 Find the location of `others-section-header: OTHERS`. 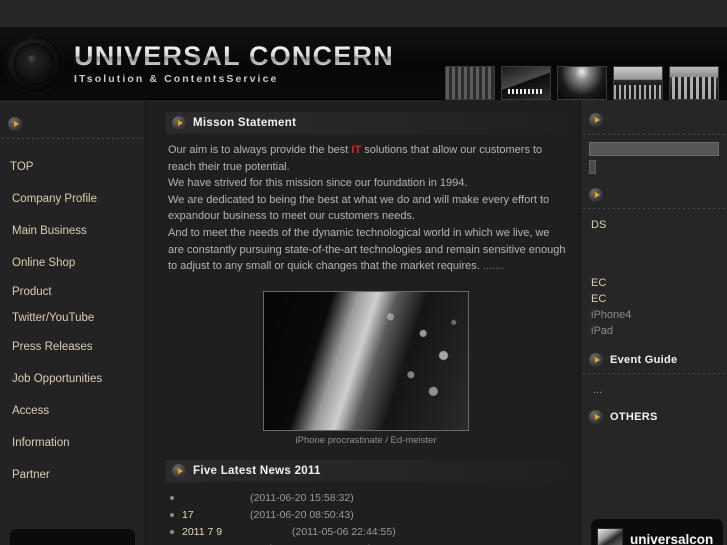

others-section-header: OTHERS is located at coordinates (654, 417).